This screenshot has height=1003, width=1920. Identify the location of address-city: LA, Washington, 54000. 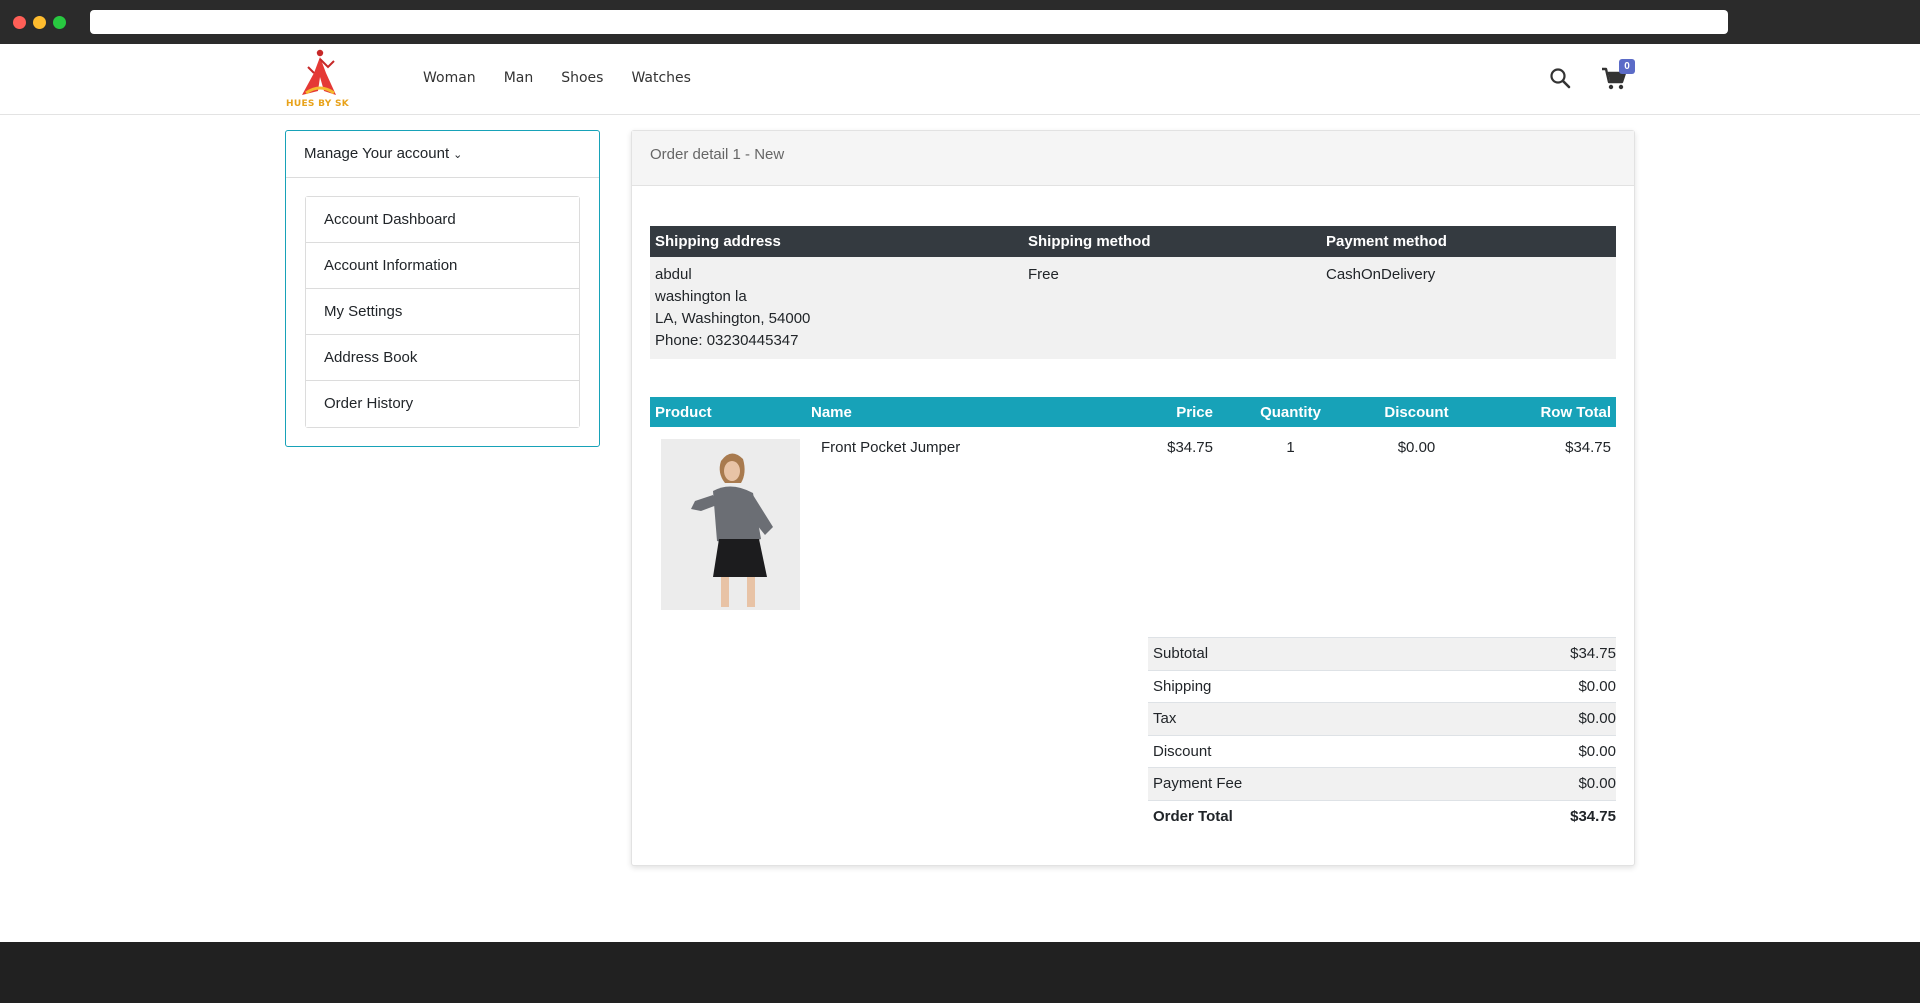
(733, 318).